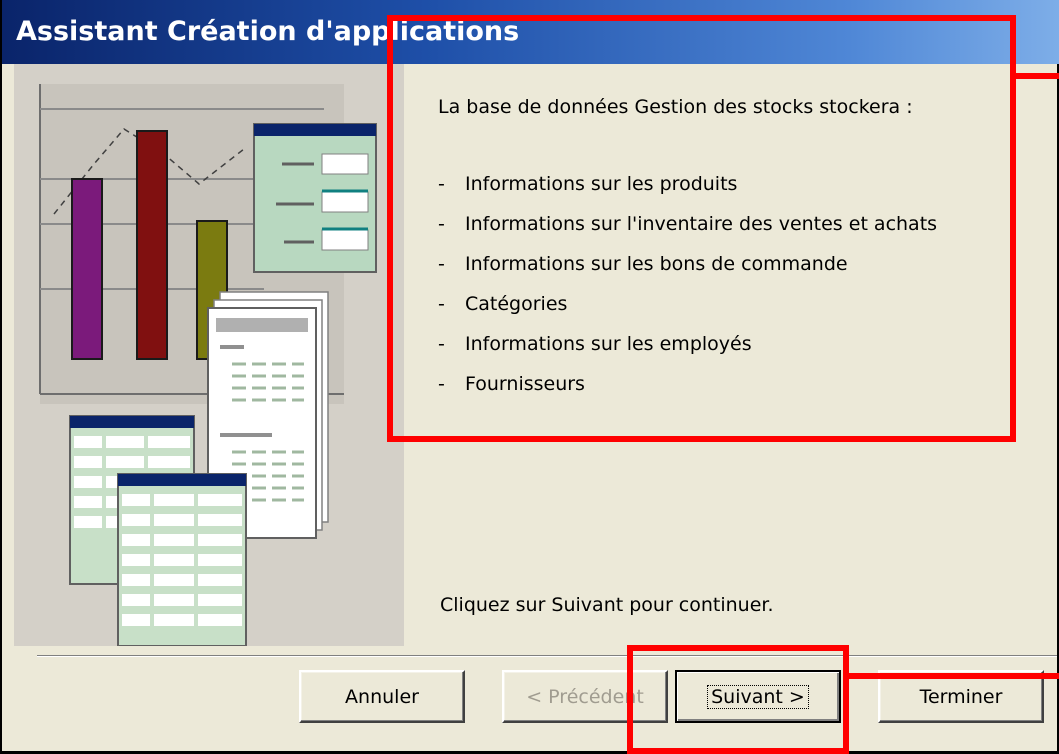 The width and height of the screenshot is (1059, 754). I want to click on continue-hint: Cliquez sur Suivant pour continuer., so click(607, 605).